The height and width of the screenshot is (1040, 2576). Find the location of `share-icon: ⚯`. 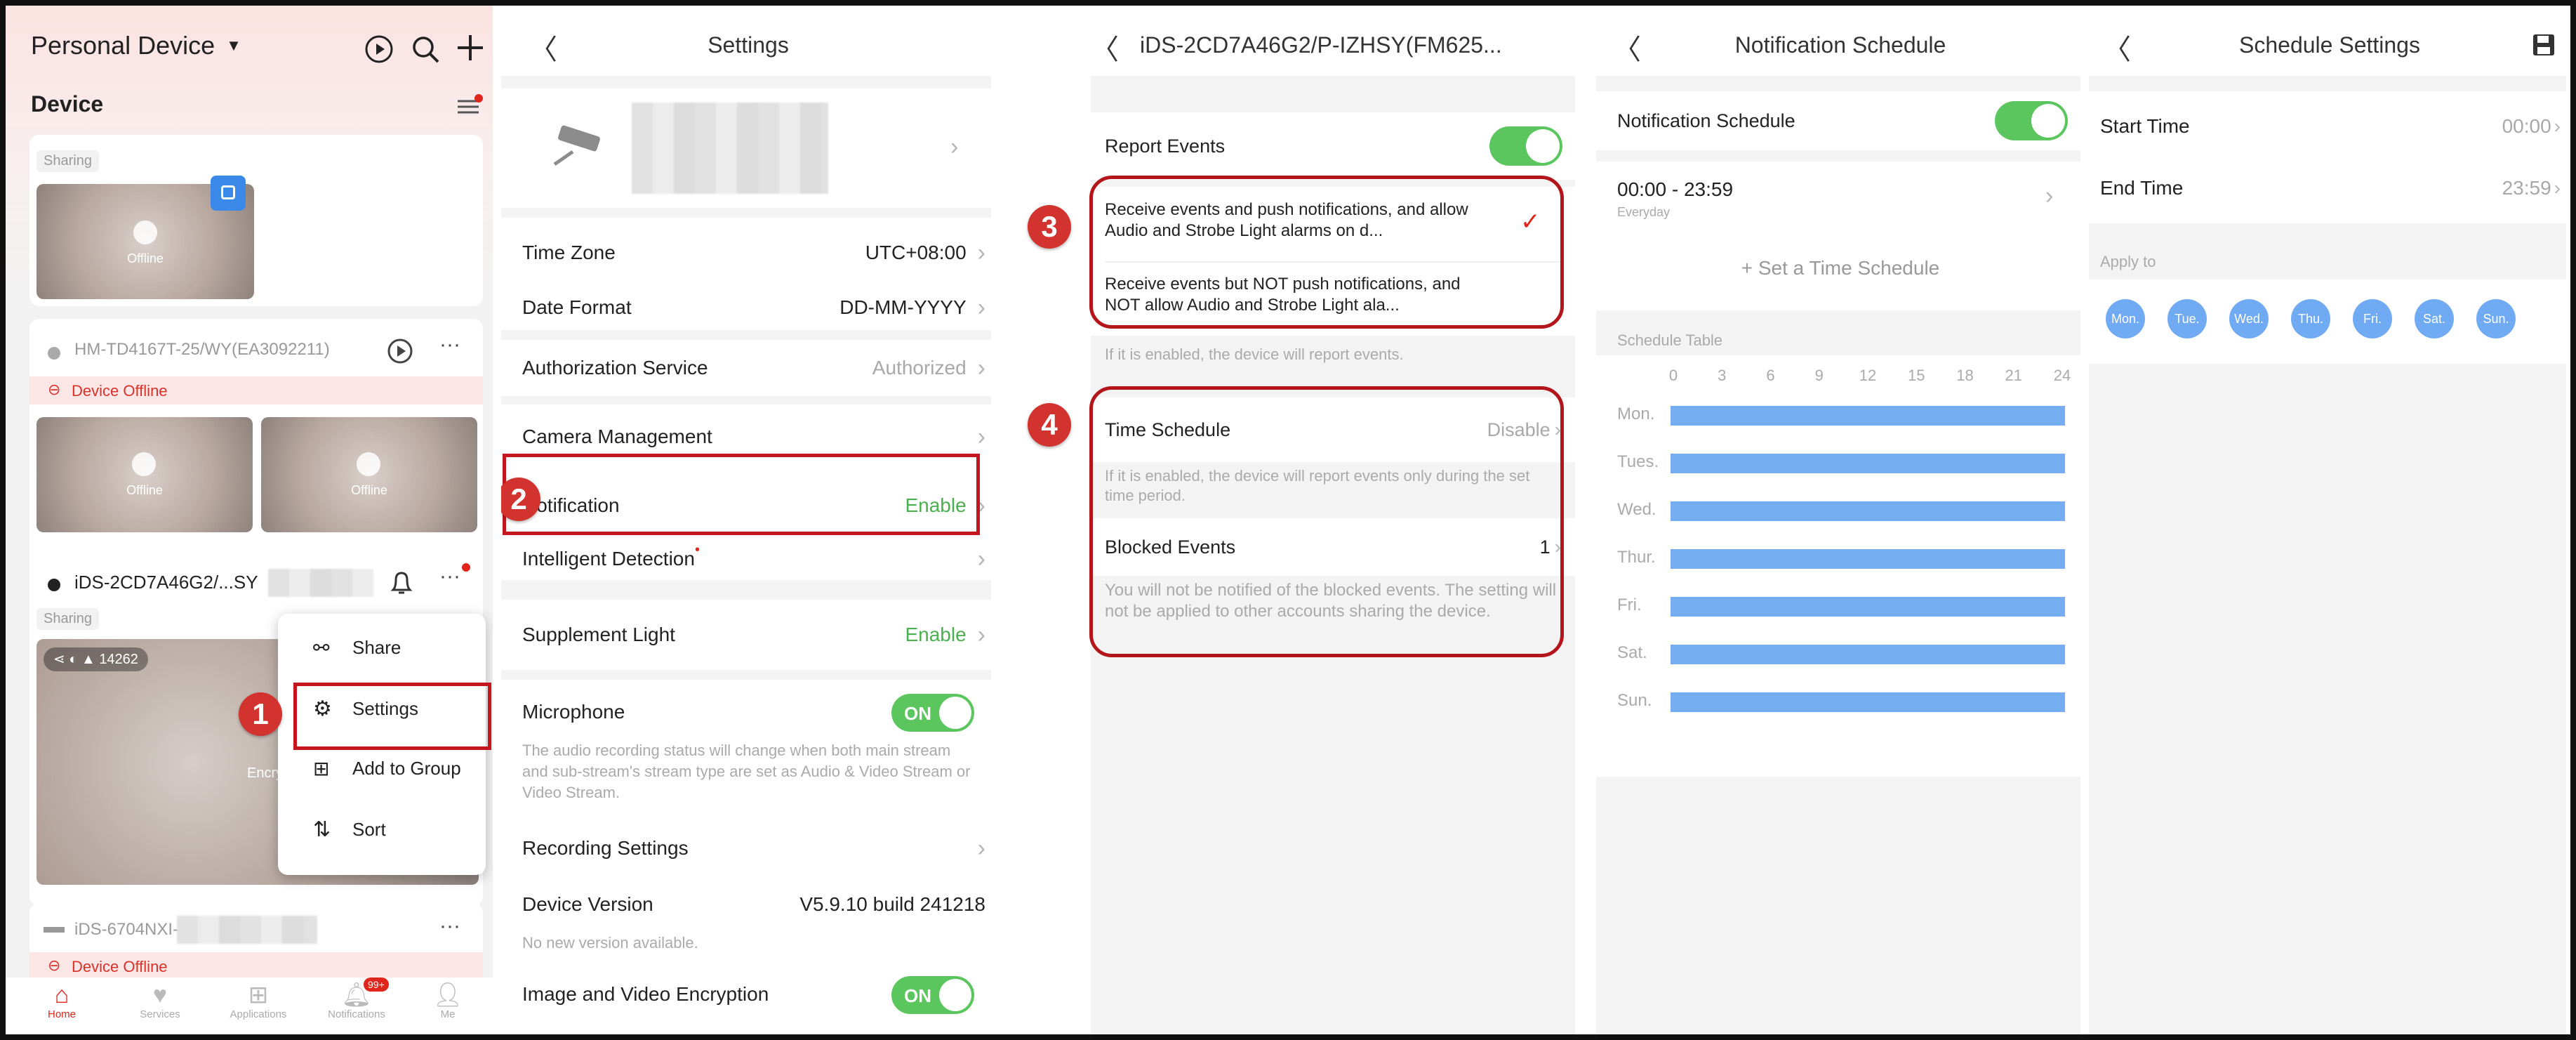

share-icon: ⚯ is located at coordinates (322, 648).